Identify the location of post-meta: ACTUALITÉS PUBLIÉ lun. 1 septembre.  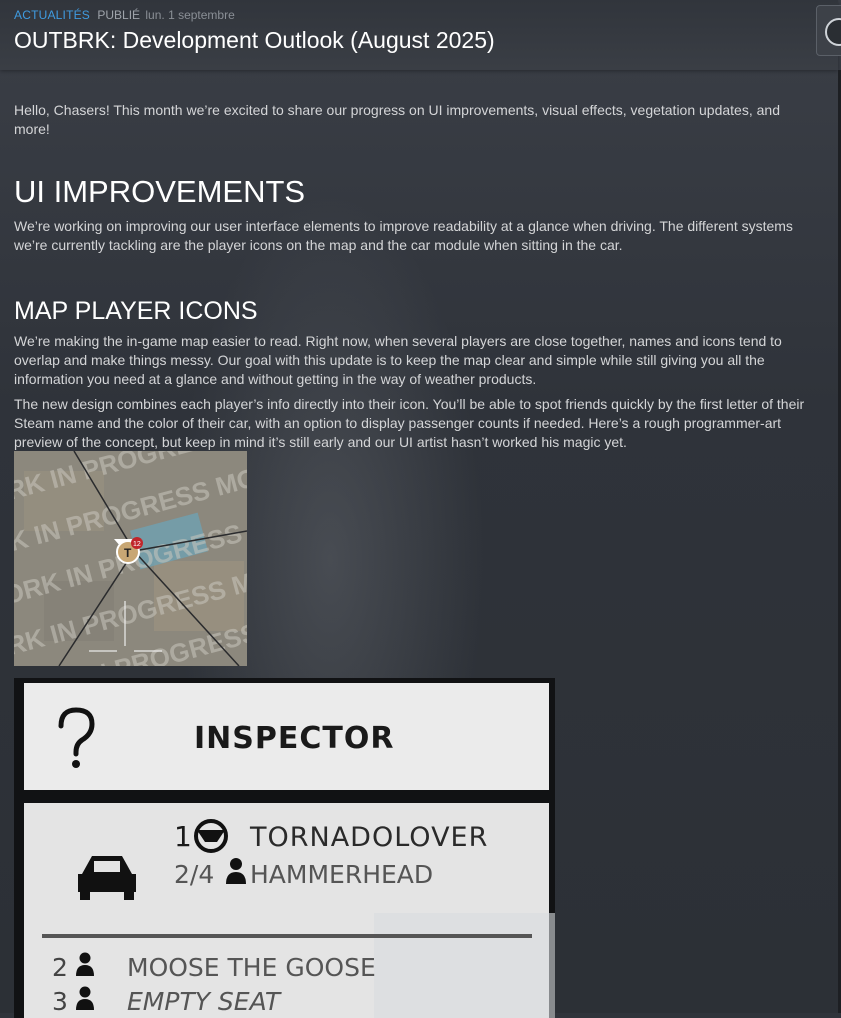
(124, 15).